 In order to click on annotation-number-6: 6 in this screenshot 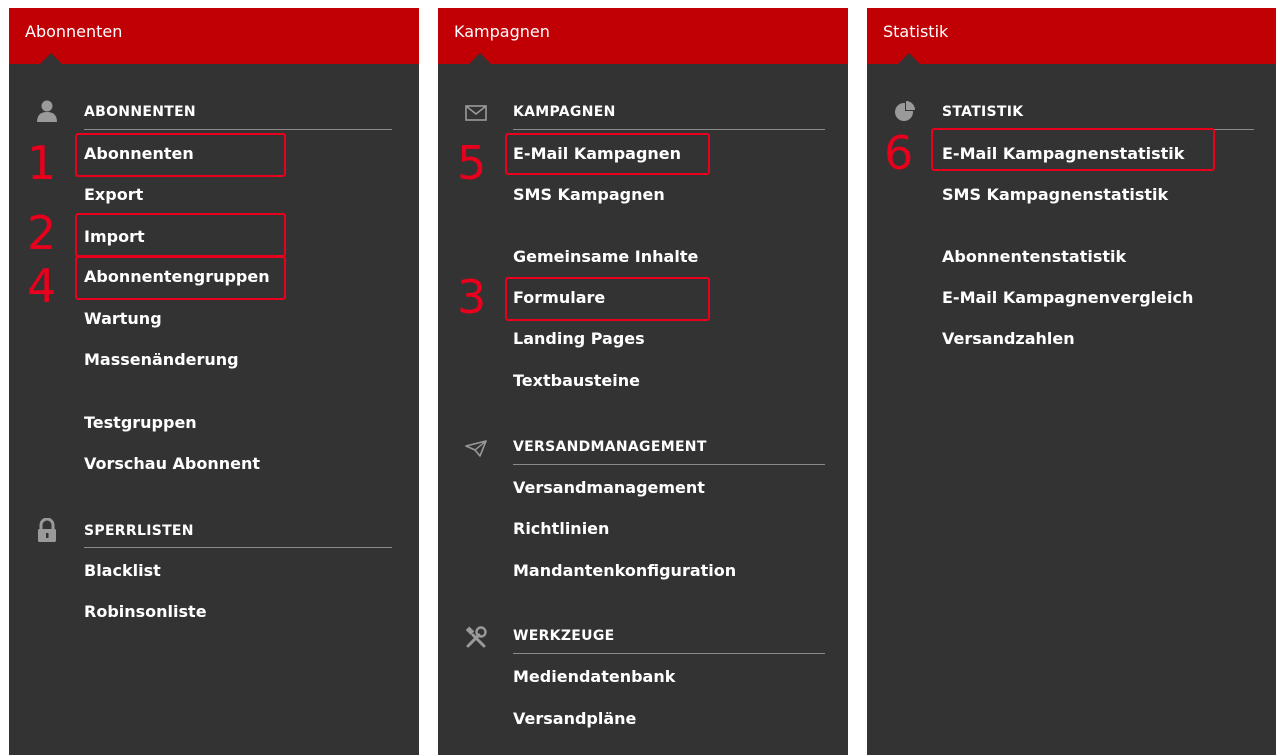, I will do `click(899, 153)`.